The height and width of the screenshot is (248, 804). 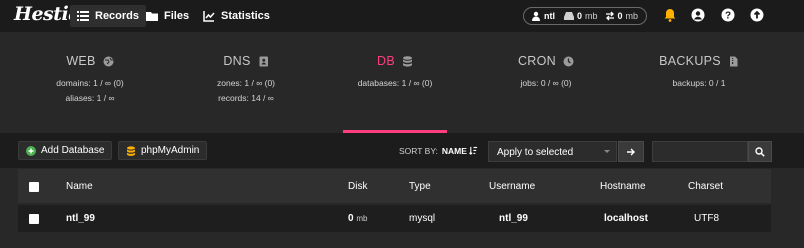 I want to click on row-username: ntl_99, so click(x=513, y=218).